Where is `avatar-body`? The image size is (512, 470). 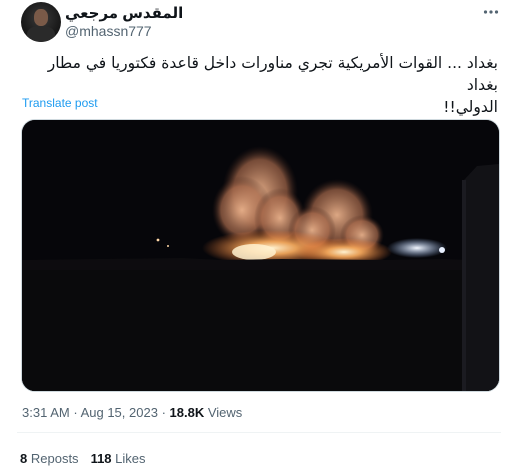 avatar-body is located at coordinates (41, 34).